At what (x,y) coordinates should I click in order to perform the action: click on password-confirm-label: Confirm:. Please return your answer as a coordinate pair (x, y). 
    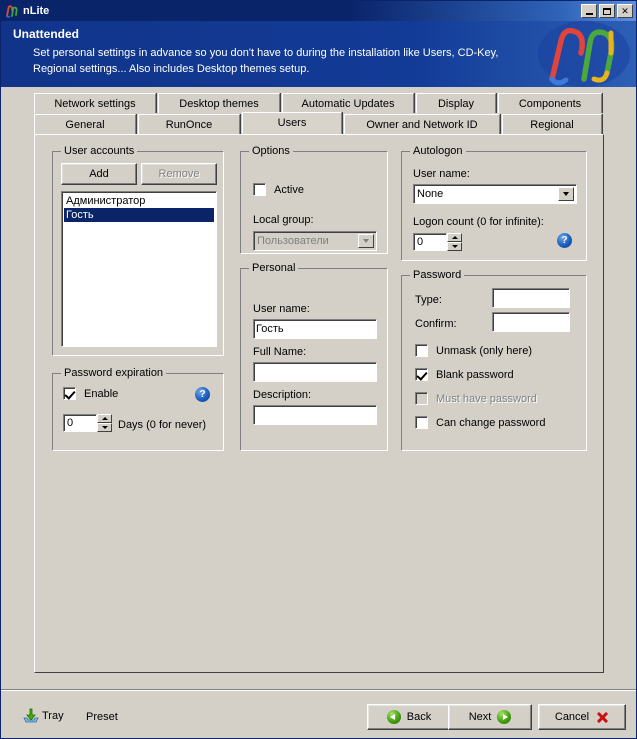
    Looking at the image, I should click on (436, 324).